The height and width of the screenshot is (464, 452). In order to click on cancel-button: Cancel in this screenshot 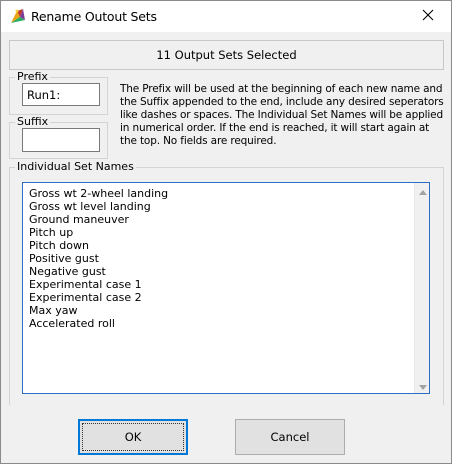, I will do `click(290, 437)`.